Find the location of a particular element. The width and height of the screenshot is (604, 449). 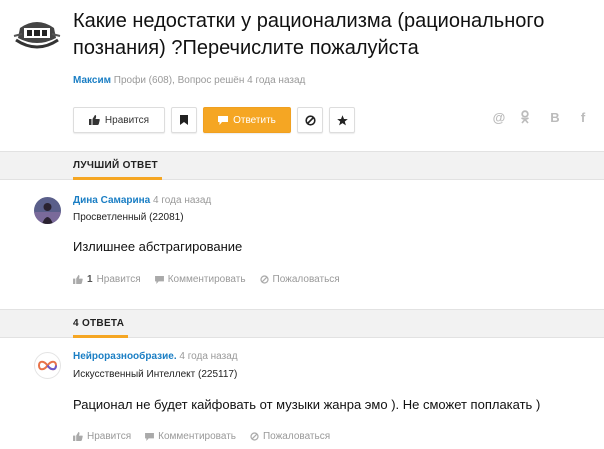

star-icon is located at coordinates (342, 120).